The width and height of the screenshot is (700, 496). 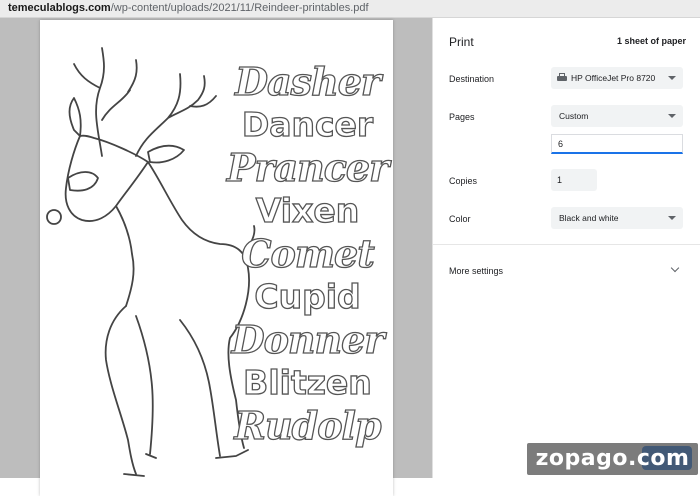 I want to click on url-host: temeculablogs.com, so click(x=59, y=8).